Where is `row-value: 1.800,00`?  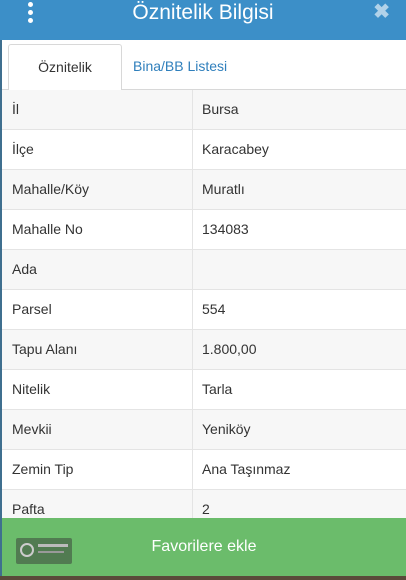
row-value: 1.800,00 is located at coordinates (229, 349).